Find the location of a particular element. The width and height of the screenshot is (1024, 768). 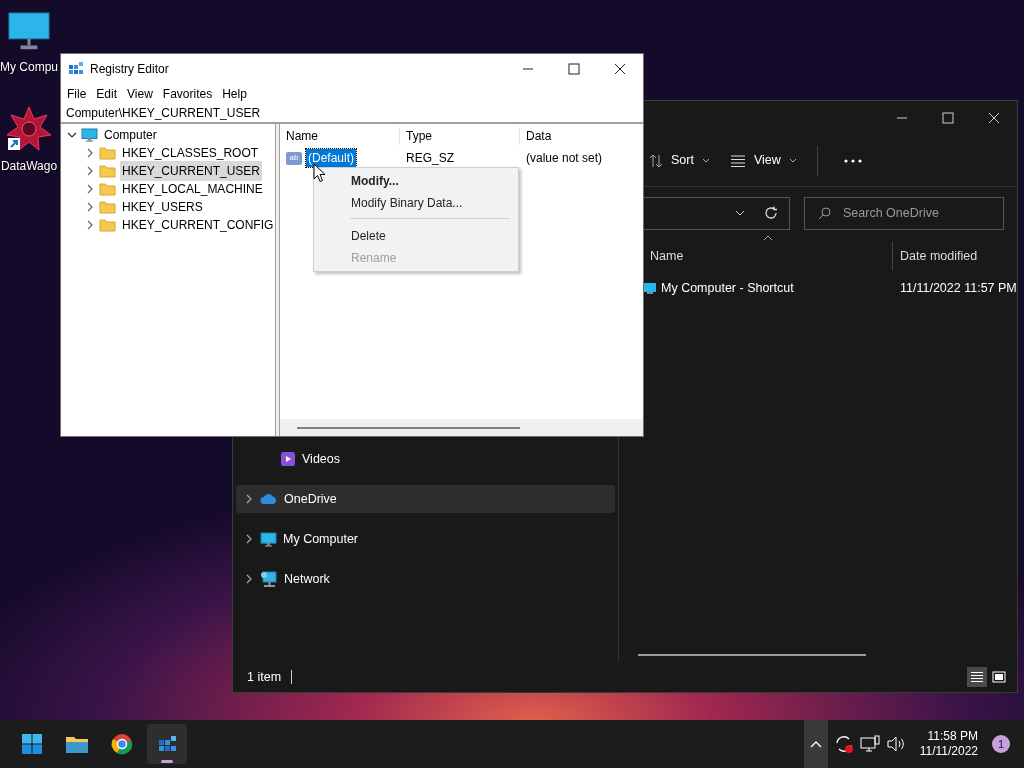

value-type: REG_SZ is located at coordinates (430, 158).